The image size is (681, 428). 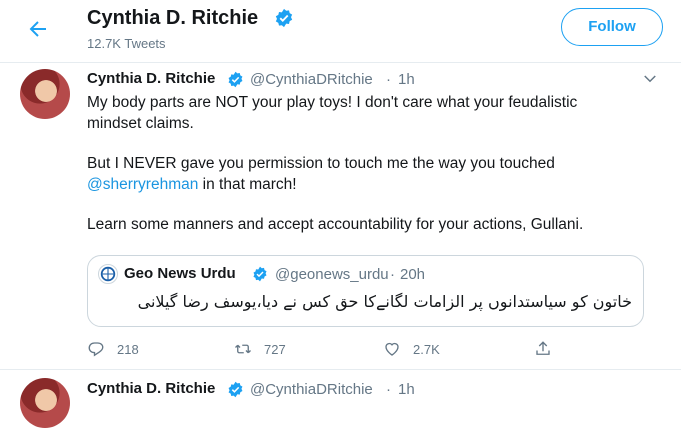 I want to click on tweet: Cynthia D. Ritchie @CynthiaDRitchie · 1h, so click(x=340, y=399).